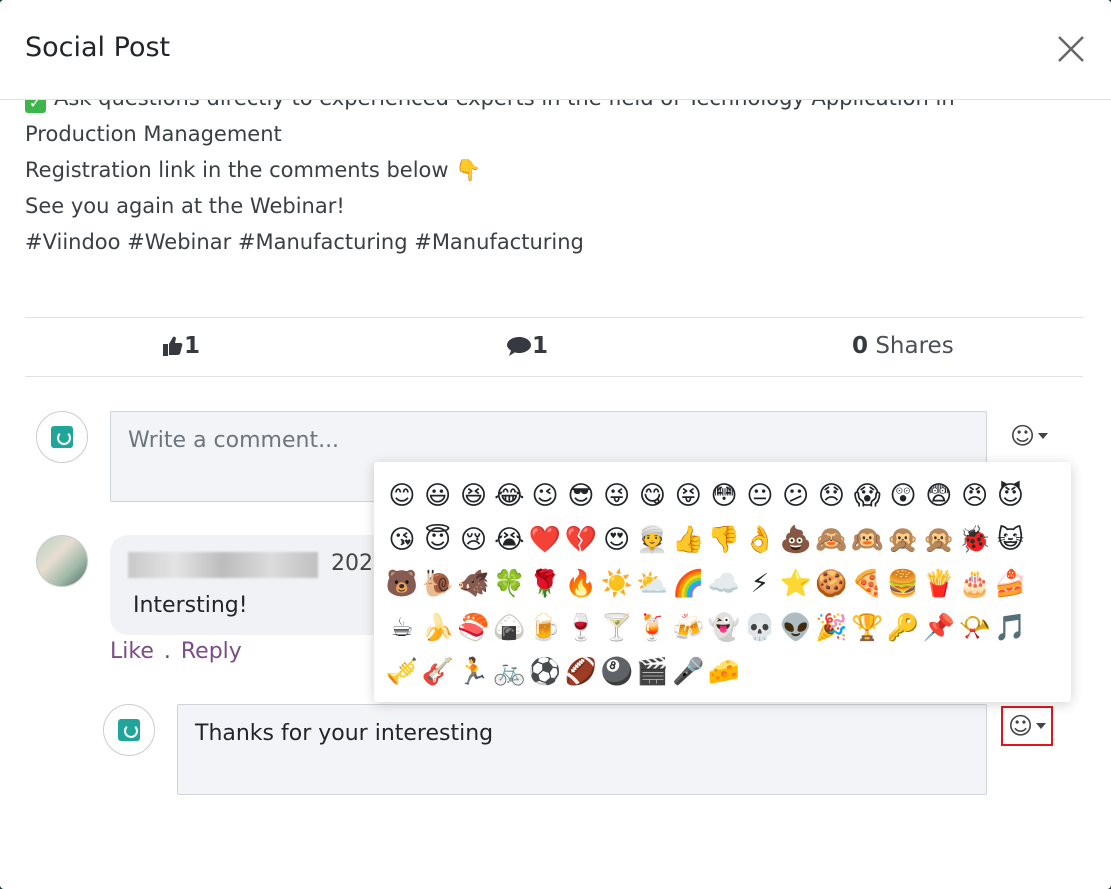 Image resolution: width=1111 pixels, height=889 pixels. Describe the element at coordinates (250, 585) in the screenshot. I see `comment-bubble` at that location.